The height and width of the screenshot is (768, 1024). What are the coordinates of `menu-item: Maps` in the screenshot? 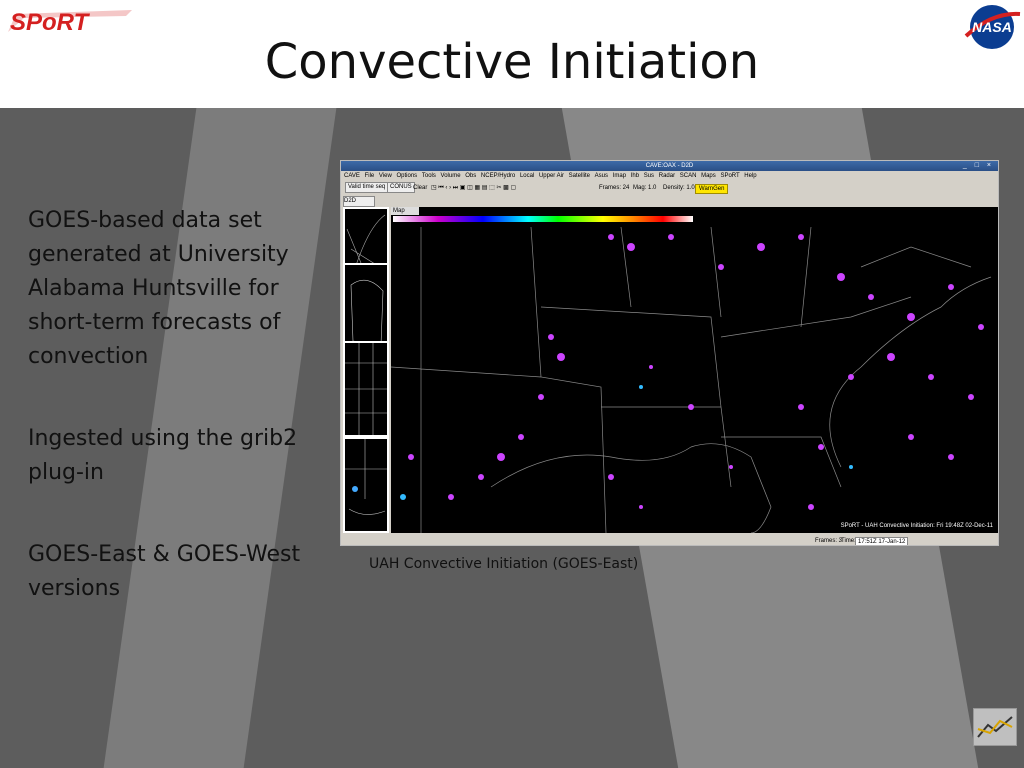 It's located at (708, 176).